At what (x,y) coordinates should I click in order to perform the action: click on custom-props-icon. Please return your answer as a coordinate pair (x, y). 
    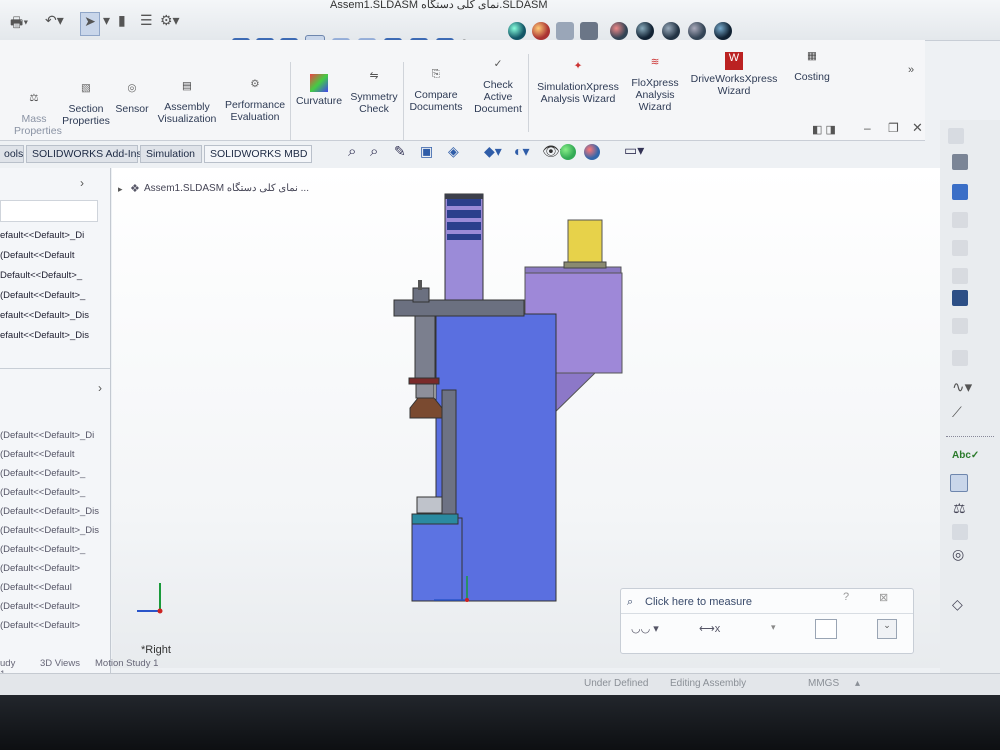
    Looking at the image, I should click on (956, 136).